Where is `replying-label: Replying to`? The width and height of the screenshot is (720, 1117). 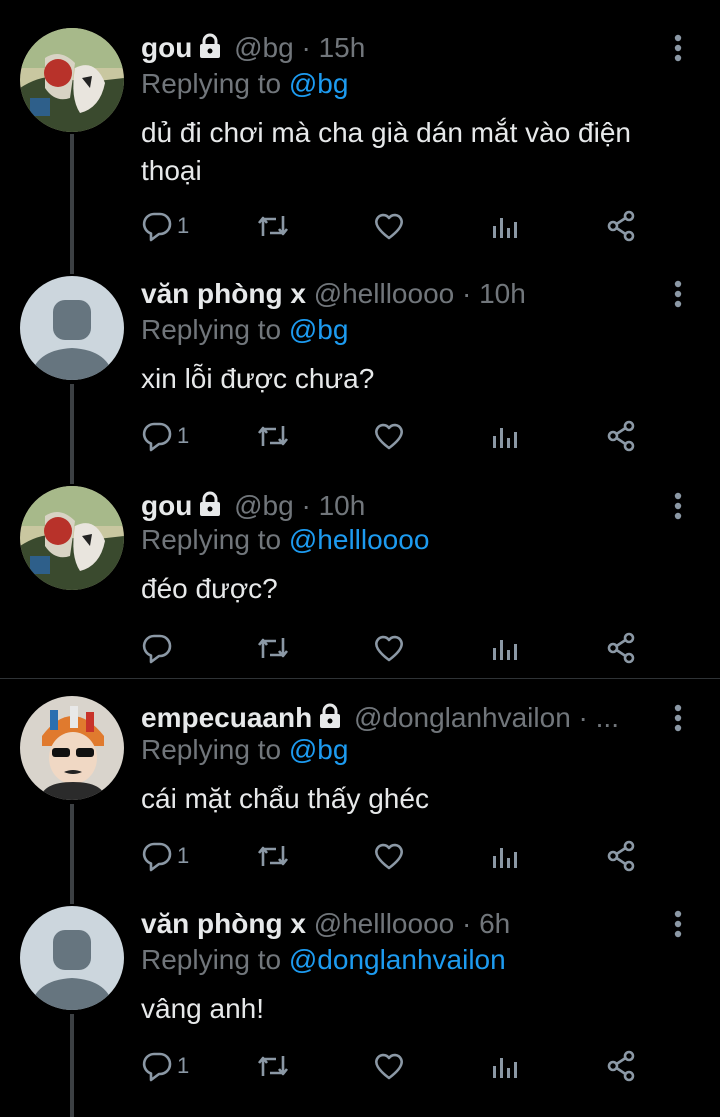 replying-label: Replying to is located at coordinates (211, 83).